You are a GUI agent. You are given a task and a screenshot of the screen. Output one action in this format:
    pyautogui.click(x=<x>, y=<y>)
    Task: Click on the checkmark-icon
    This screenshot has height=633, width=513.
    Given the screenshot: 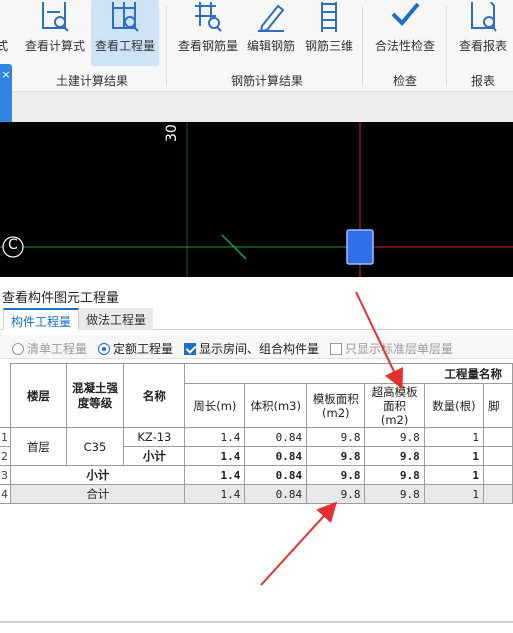 What is the action you would take?
    pyautogui.click(x=405, y=14)
    